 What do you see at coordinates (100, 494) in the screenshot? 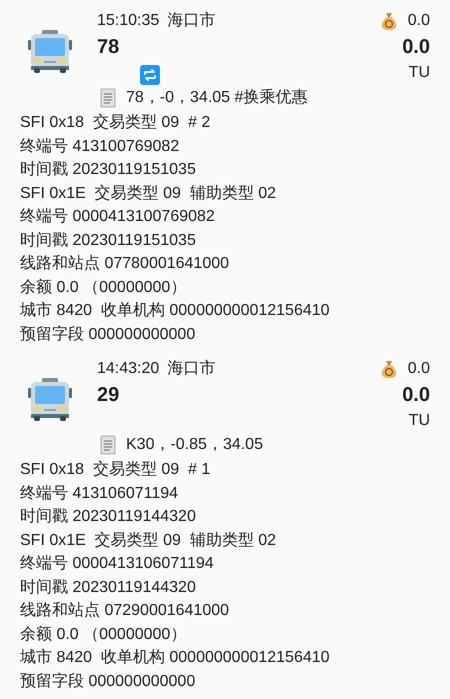
I see `detail-line: 终端号 413106071194` at bounding box center [100, 494].